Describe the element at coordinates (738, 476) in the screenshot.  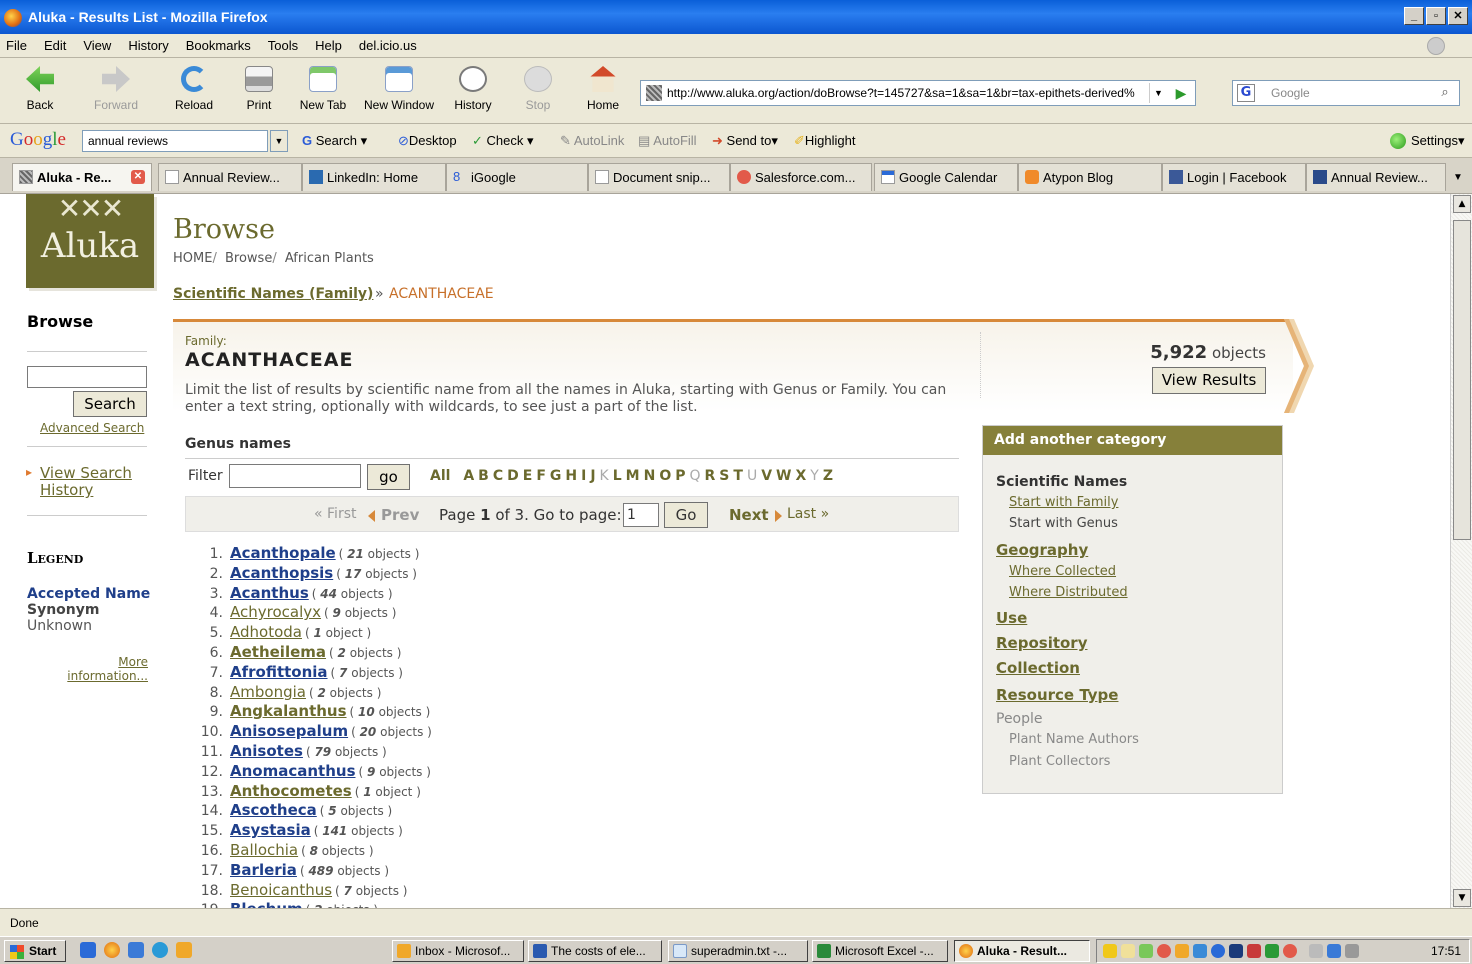
I see `alpha-letter-t: T` at that location.